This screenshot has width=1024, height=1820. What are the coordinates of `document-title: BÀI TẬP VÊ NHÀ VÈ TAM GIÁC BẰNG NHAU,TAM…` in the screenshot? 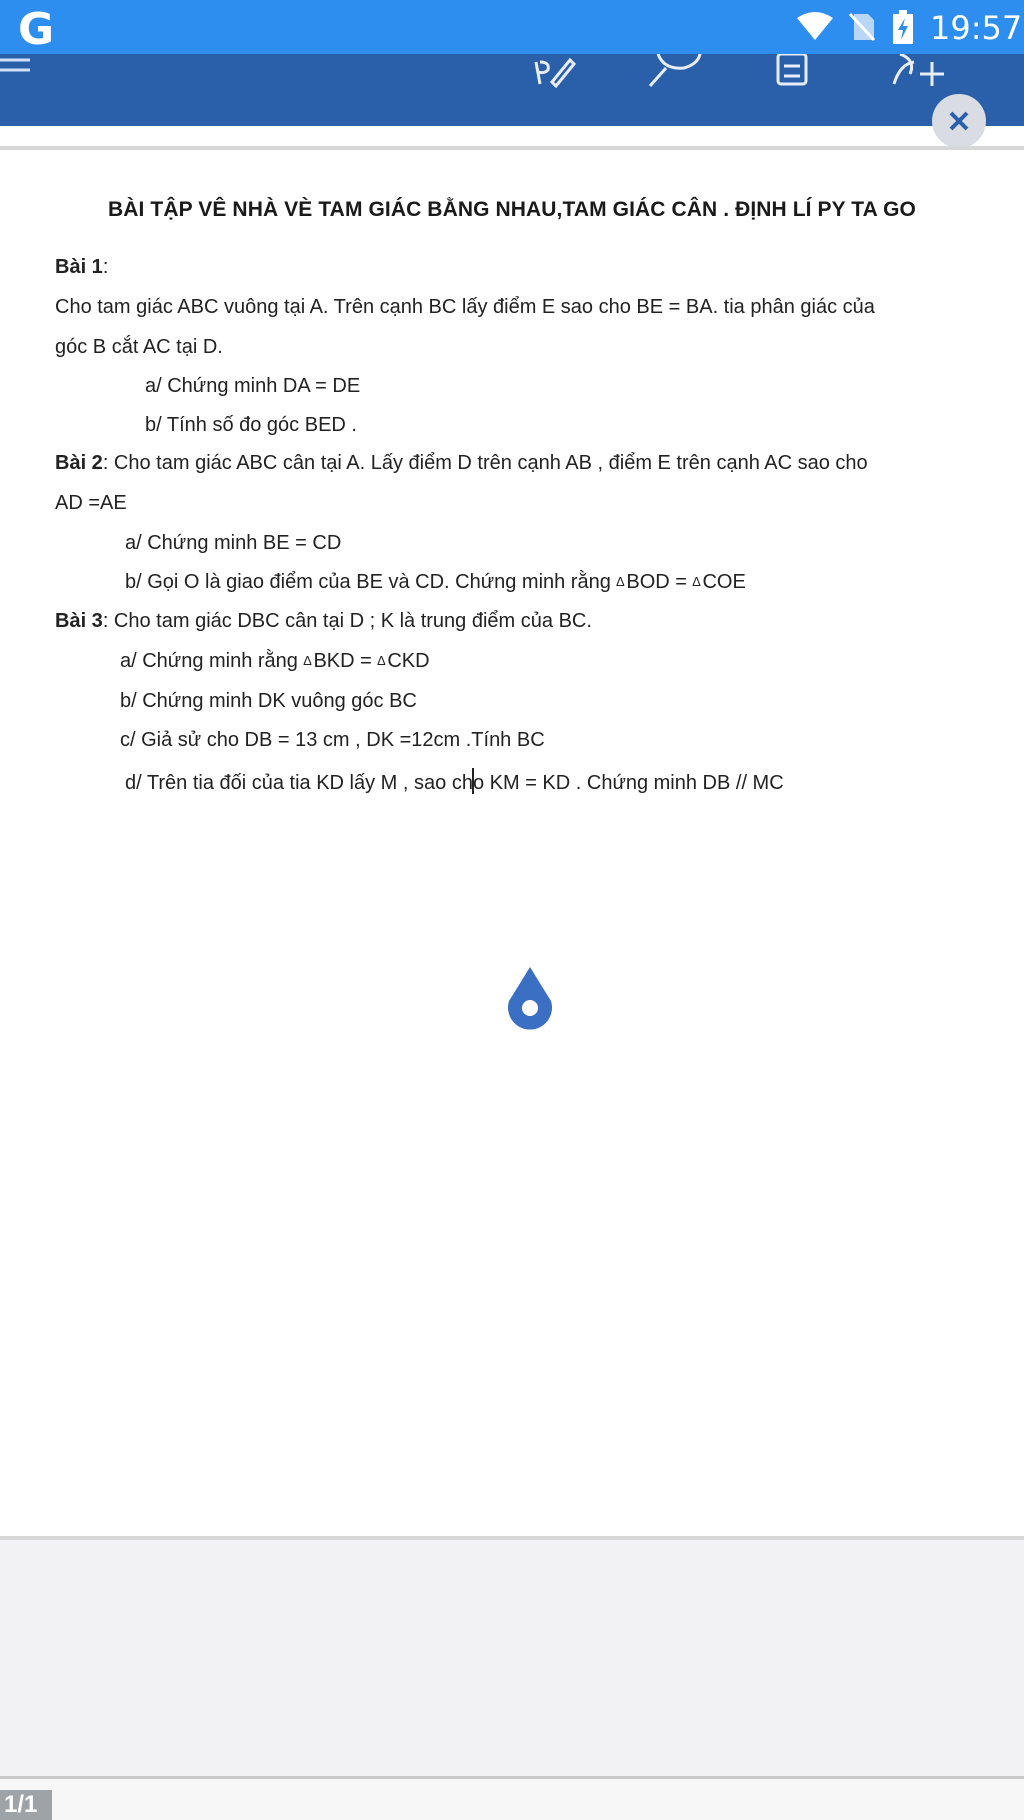 It's located at (512, 209).